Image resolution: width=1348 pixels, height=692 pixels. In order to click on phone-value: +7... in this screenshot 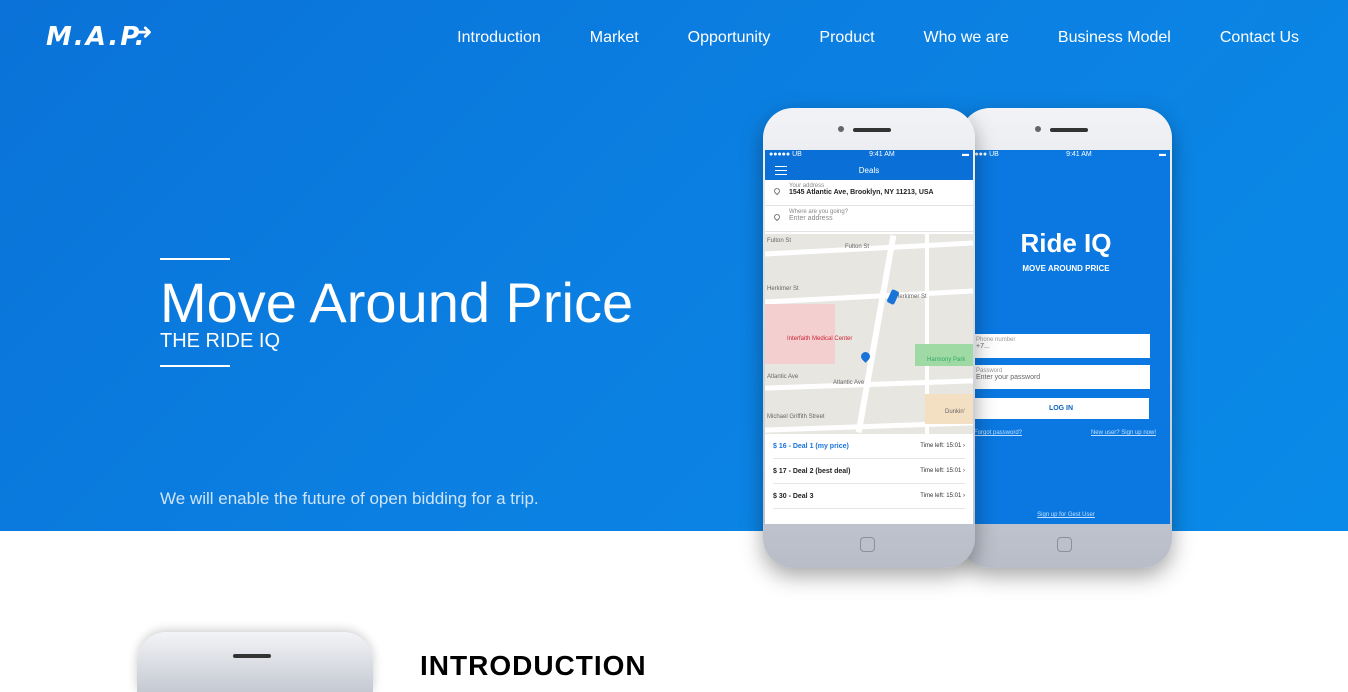, I will do `click(983, 346)`.